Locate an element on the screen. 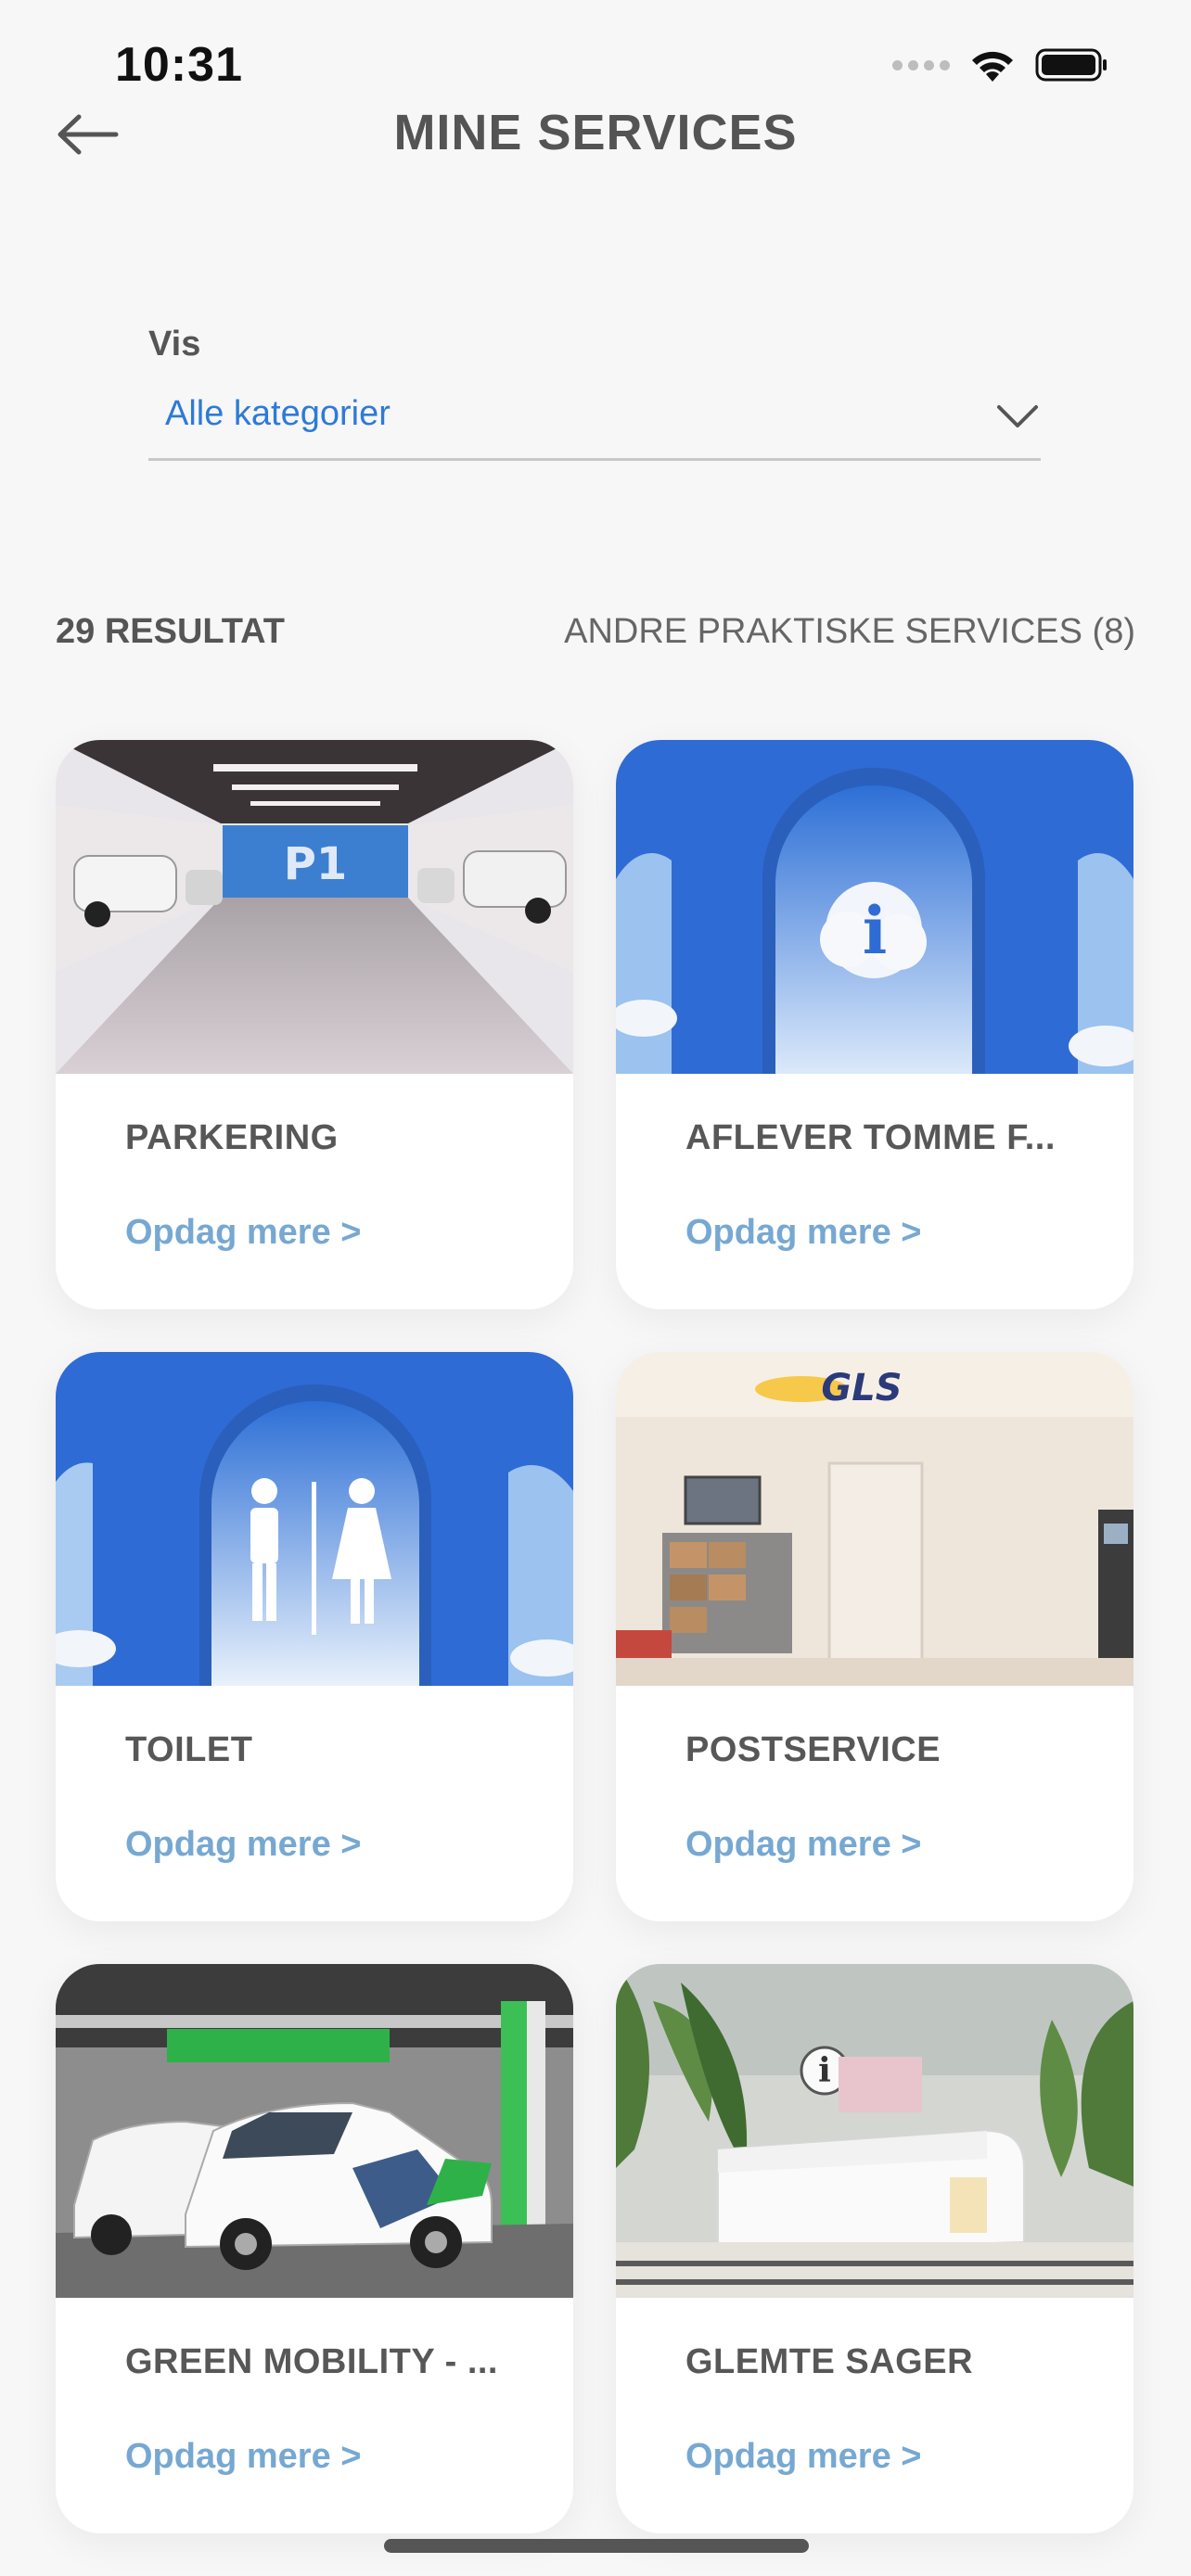  home-indicator is located at coordinates (597, 2546).